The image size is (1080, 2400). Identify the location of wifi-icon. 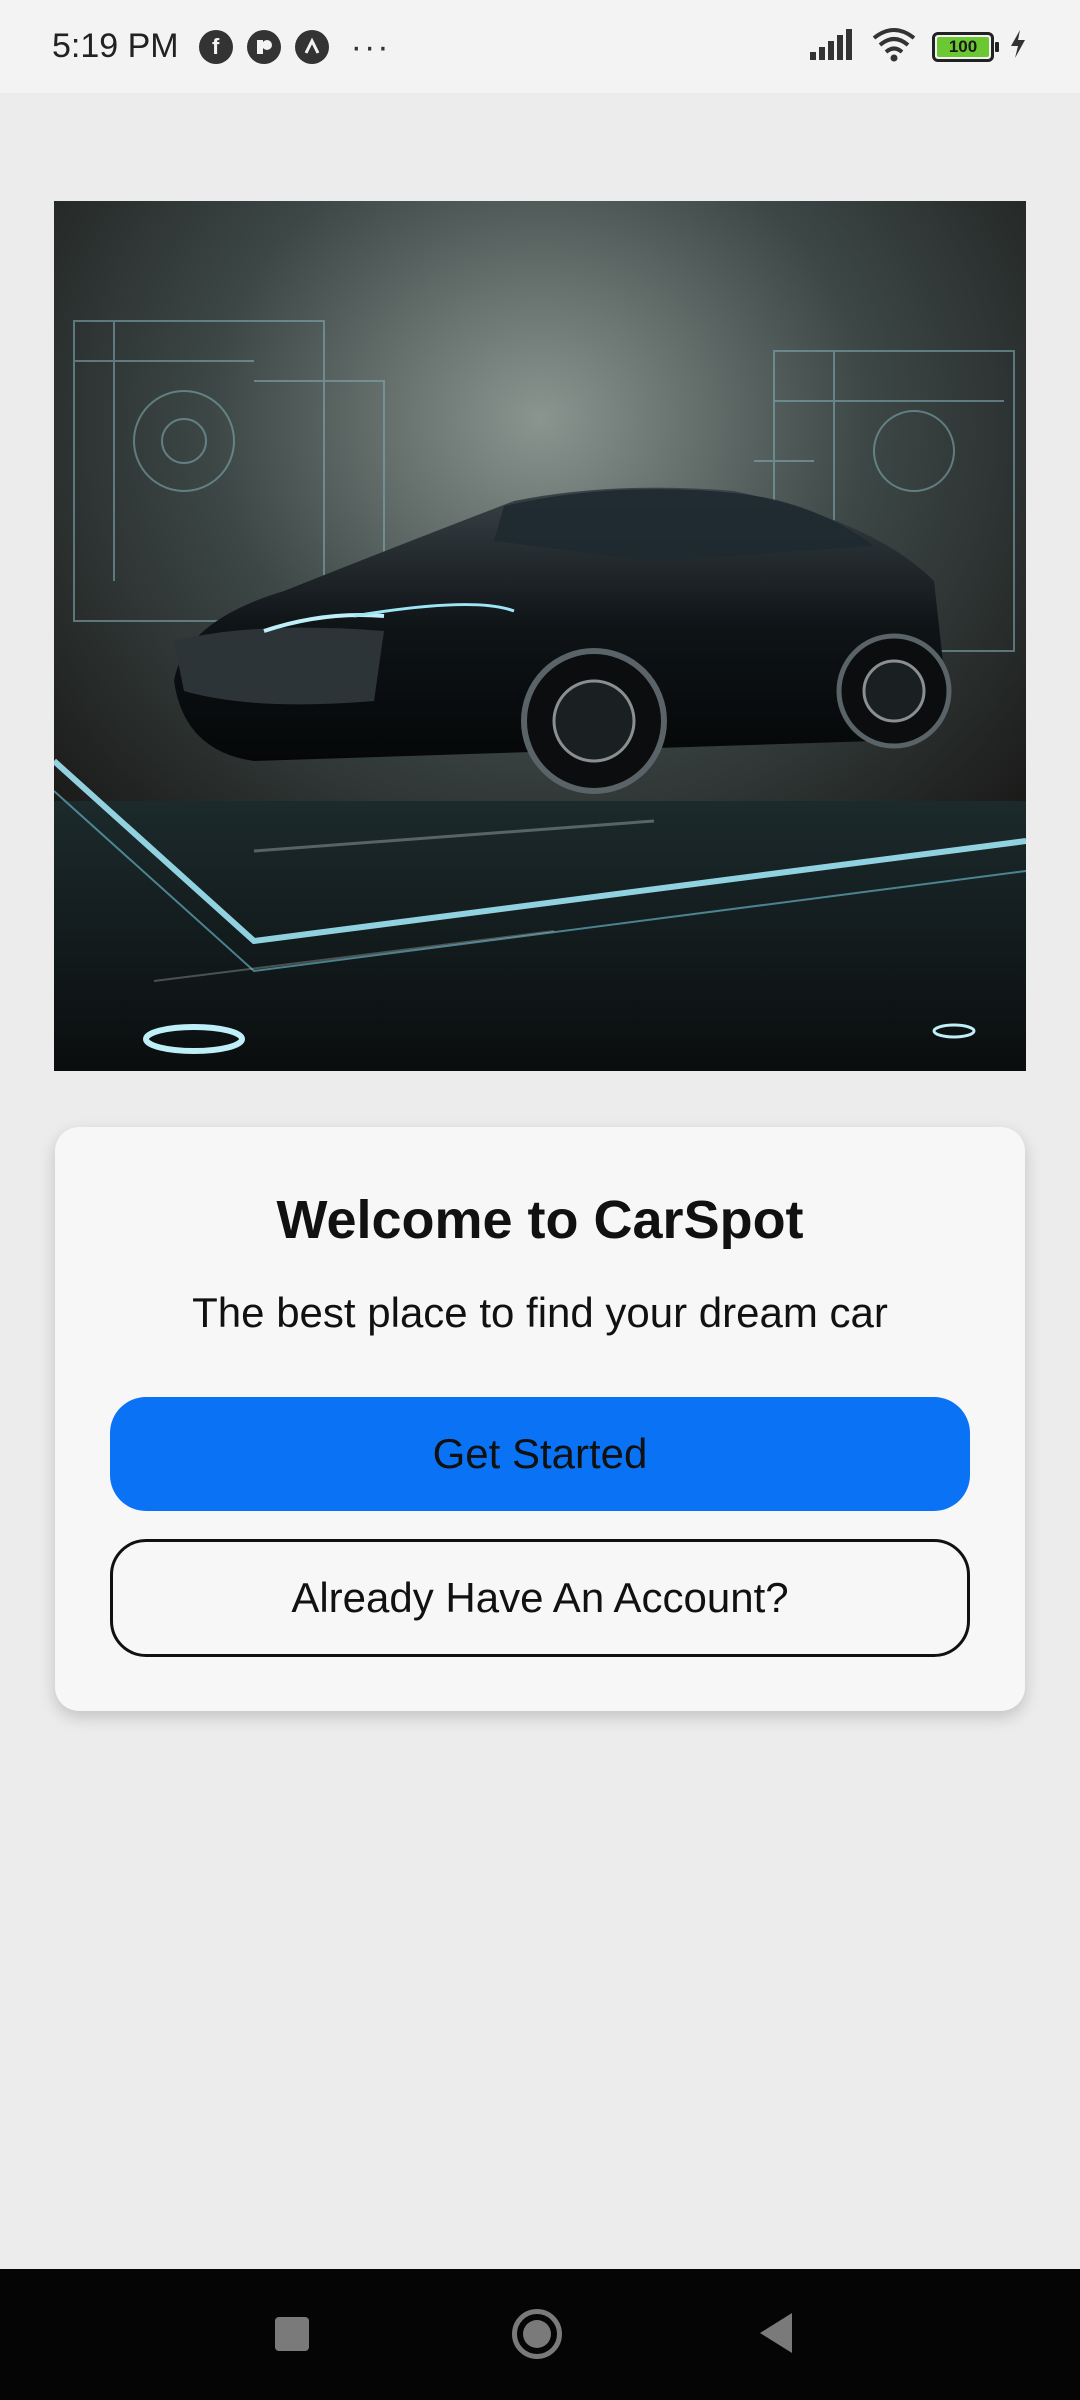
(894, 46).